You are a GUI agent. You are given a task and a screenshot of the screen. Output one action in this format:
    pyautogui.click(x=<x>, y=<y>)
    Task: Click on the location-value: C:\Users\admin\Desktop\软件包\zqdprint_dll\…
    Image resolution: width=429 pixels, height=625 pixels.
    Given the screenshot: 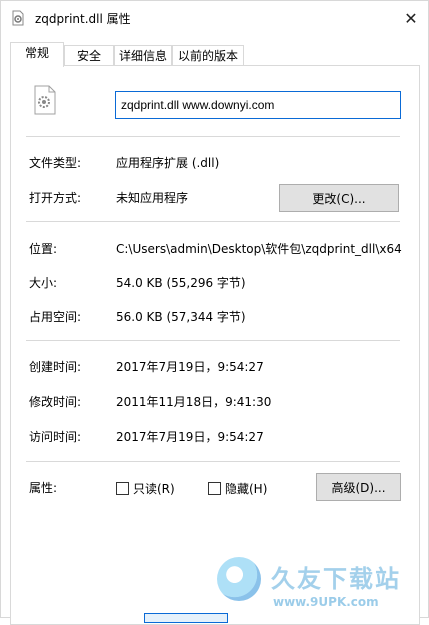 What is the action you would take?
    pyautogui.click(x=259, y=249)
    